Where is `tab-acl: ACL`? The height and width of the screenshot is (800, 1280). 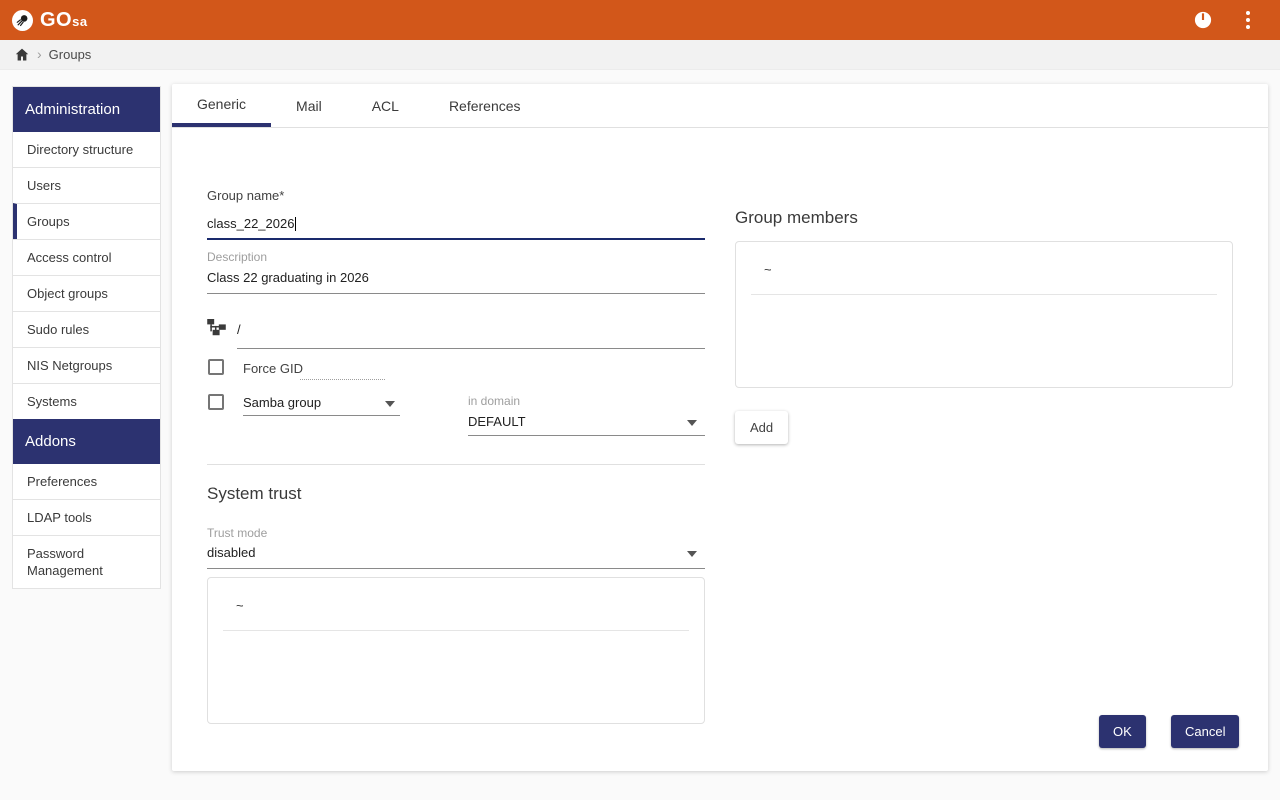 tab-acl: ACL is located at coordinates (385, 105).